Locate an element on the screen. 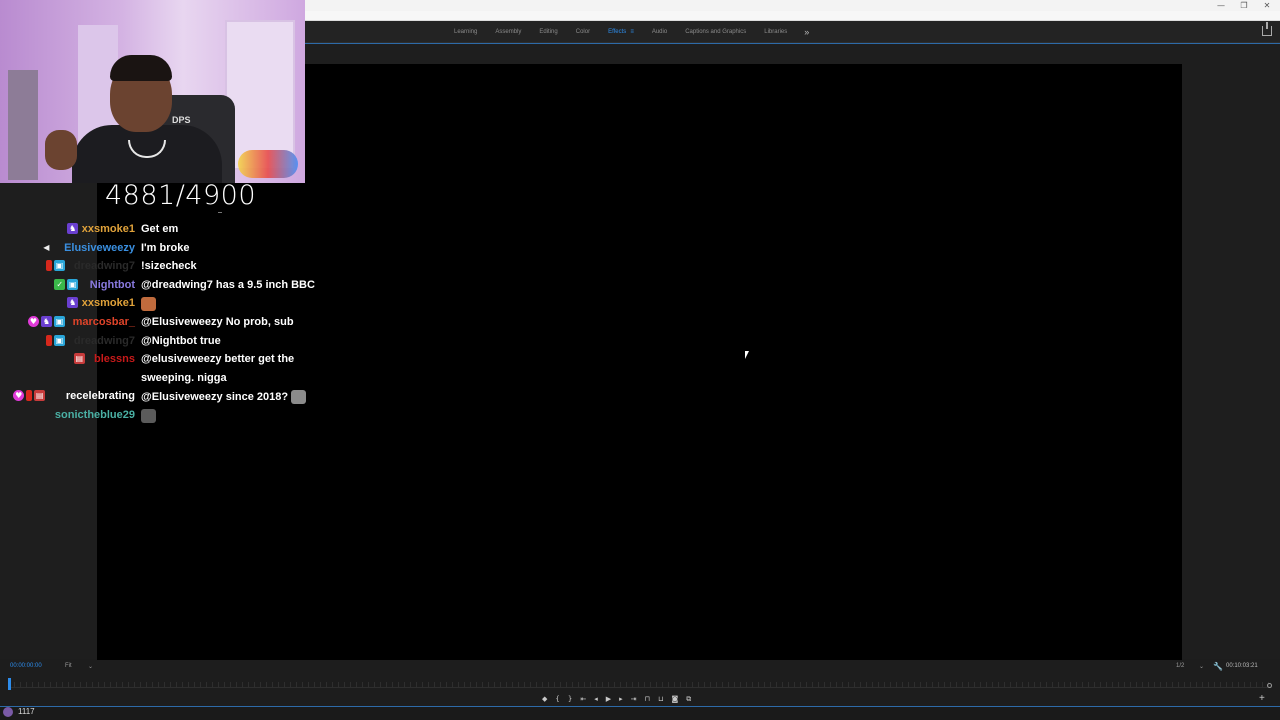  tab-editing: Editing is located at coordinates (548, 32).